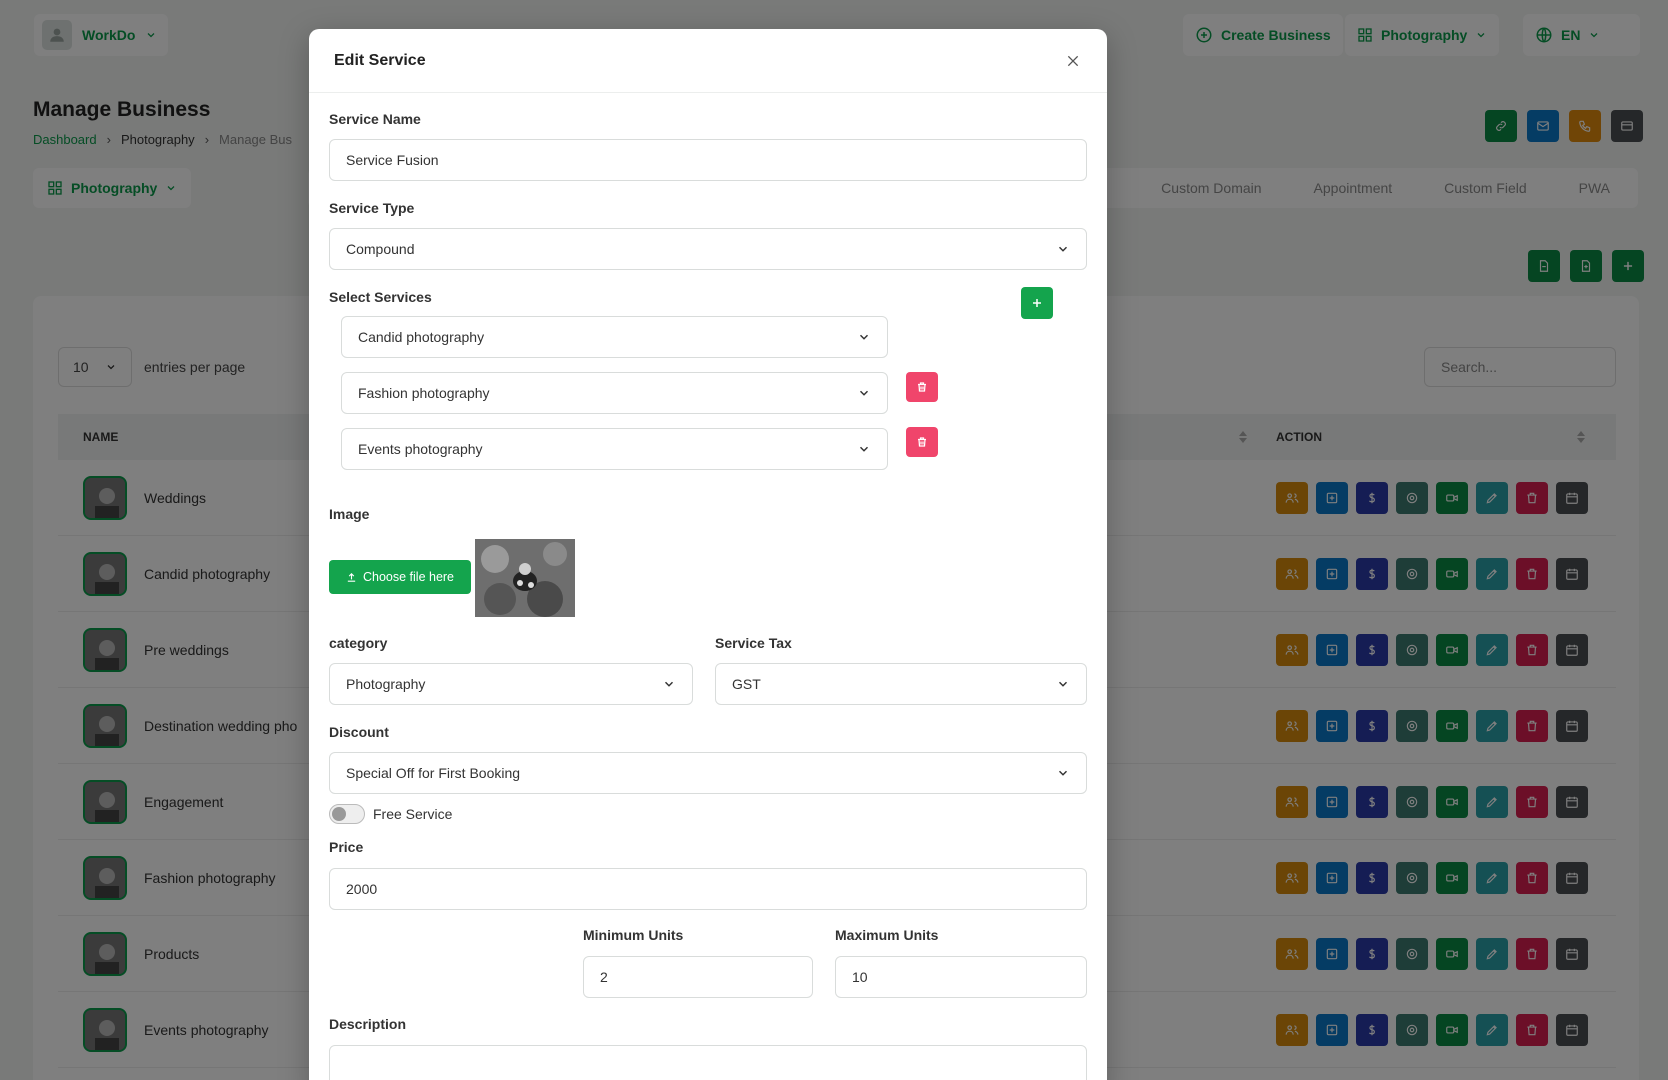 Image resolution: width=1668 pixels, height=1080 pixels. What do you see at coordinates (347, 814) in the screenshot?
I see `free-service-toggle` at bounding box center [347, 814].